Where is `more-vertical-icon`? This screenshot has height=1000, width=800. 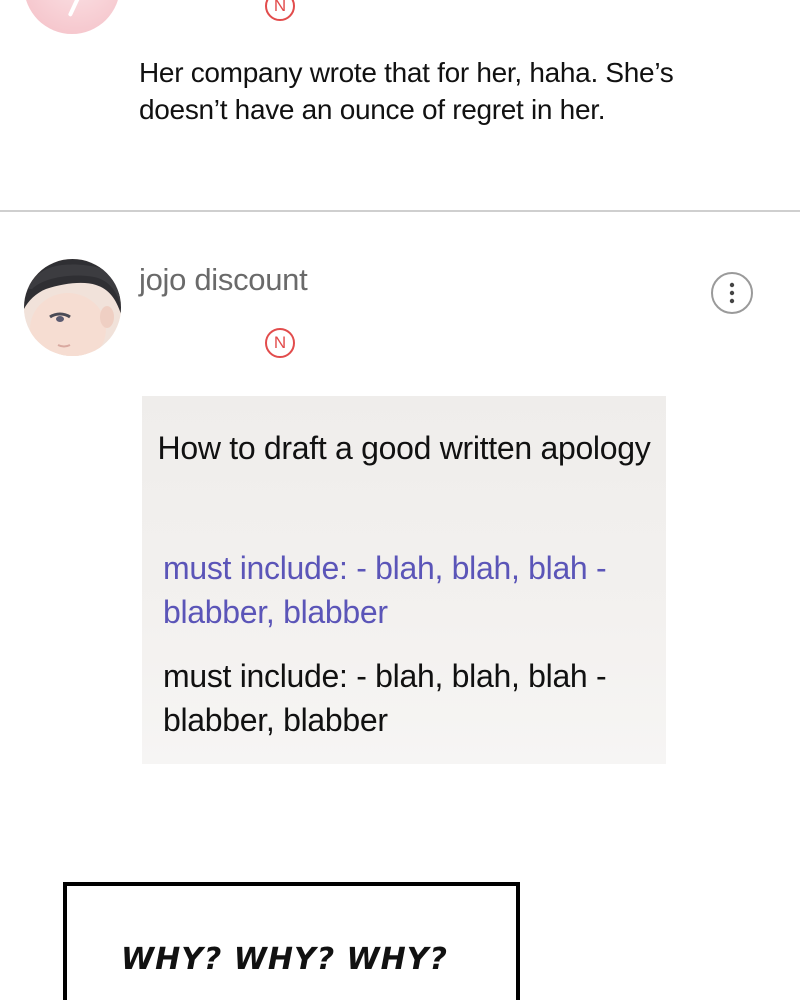
more-vertical-icon is located at coordinates (732, 293).